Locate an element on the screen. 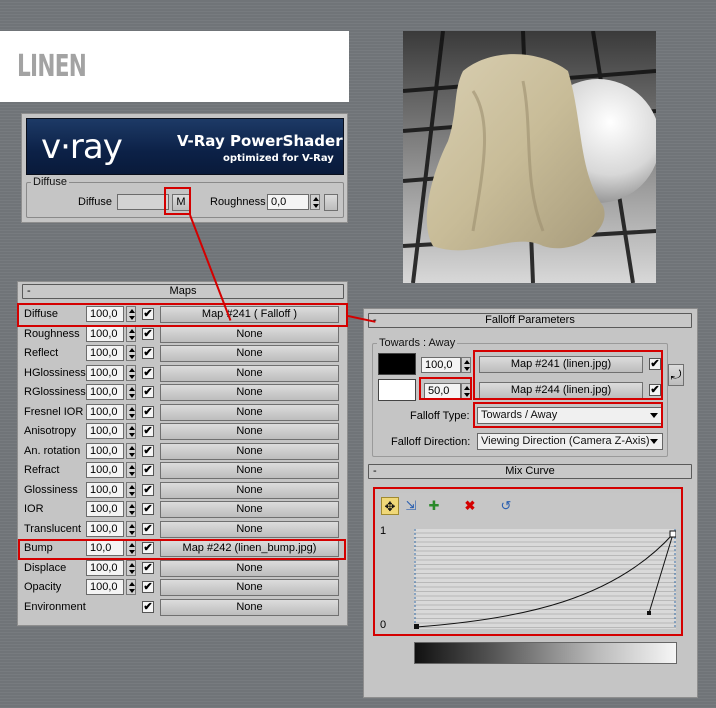 This screenshot has width=716, height=708. move-icon: ✥ is located at coordinates (390, 506).